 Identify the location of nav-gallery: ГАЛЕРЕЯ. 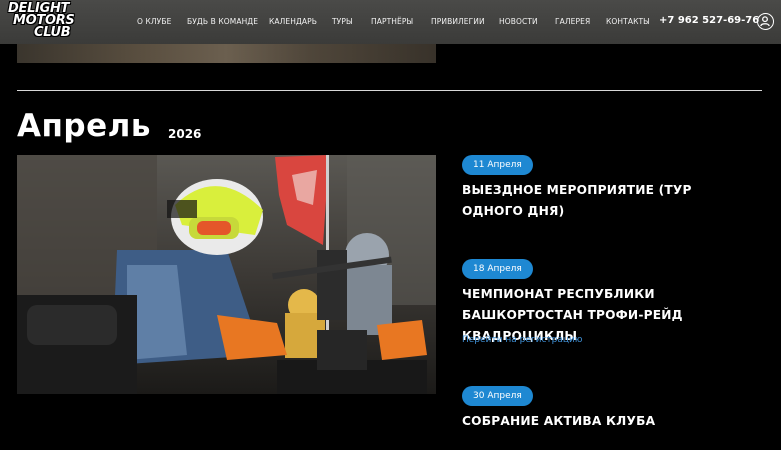
(572, 21).